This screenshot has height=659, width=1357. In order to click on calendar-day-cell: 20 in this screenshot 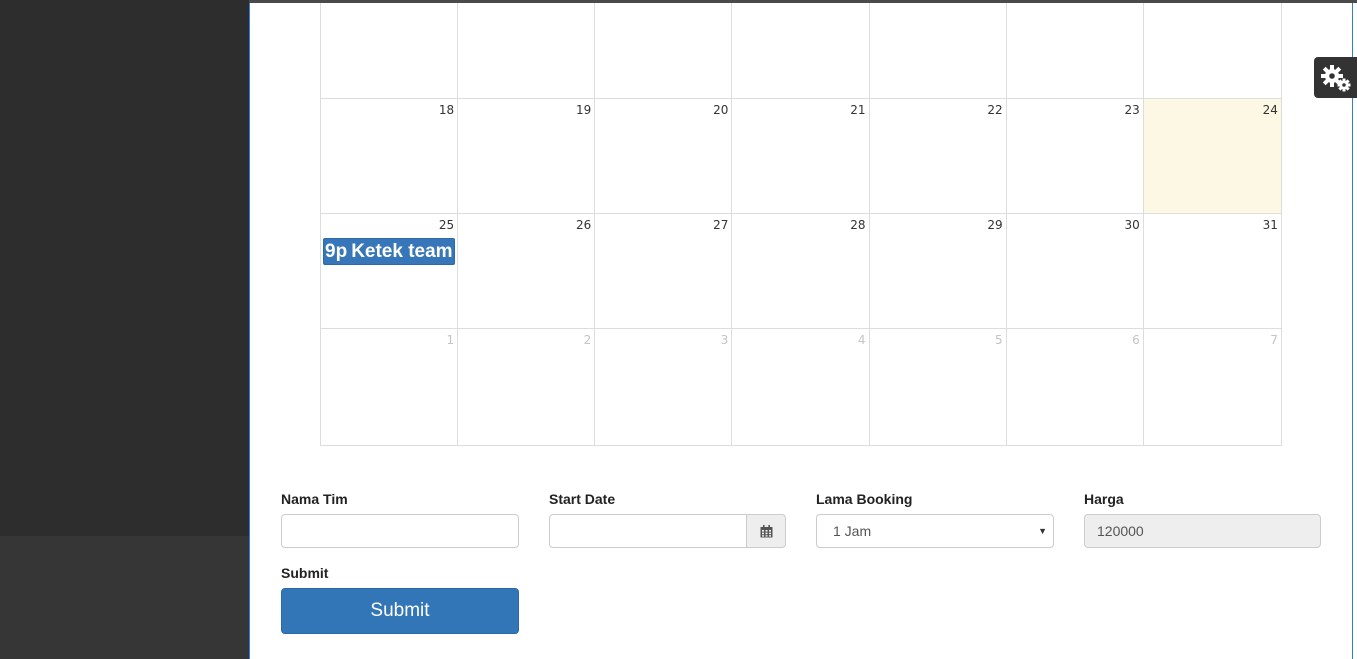, I will do `click(664, 156)`.